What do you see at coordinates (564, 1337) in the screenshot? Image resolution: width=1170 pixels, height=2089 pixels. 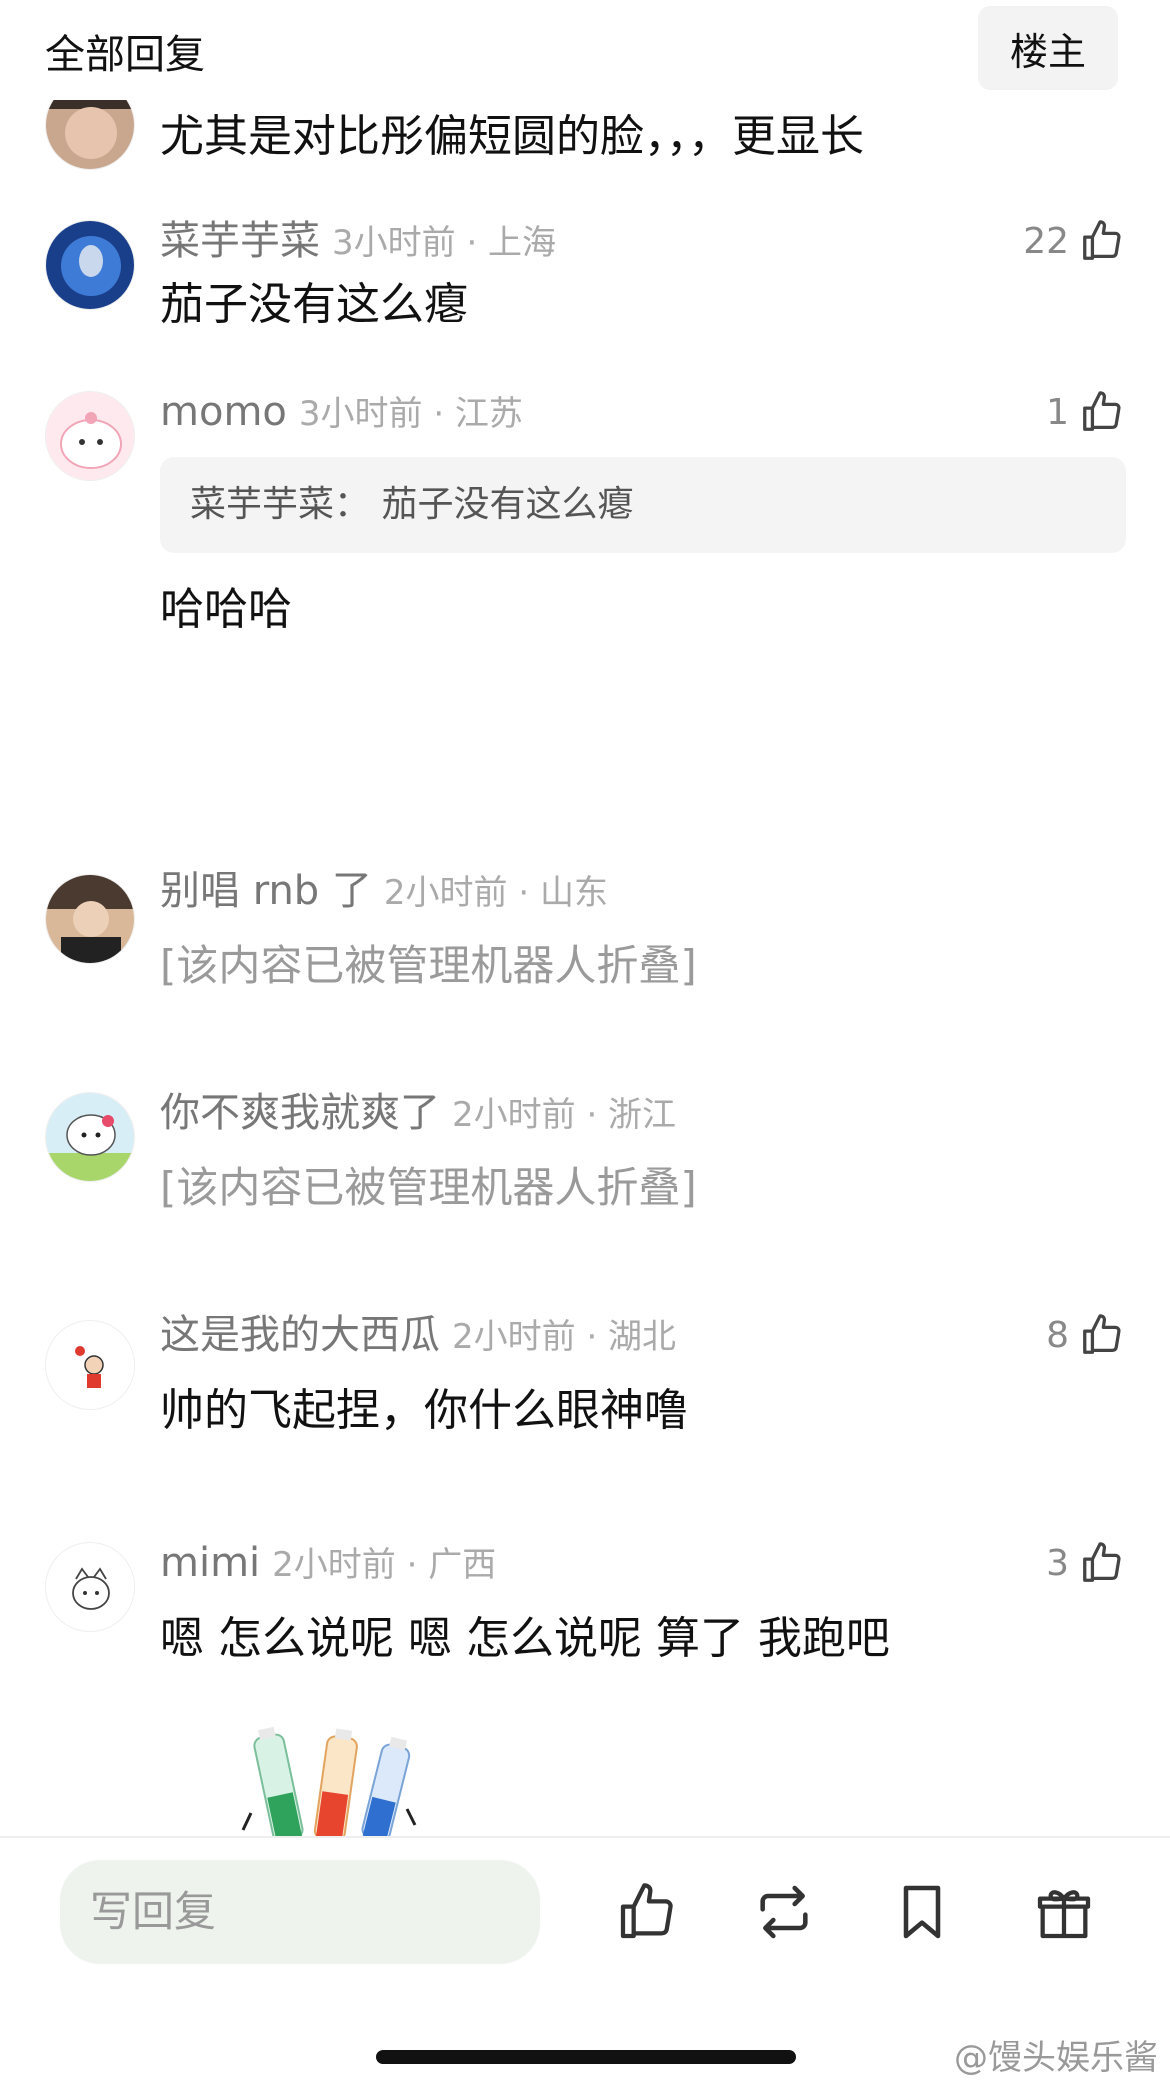 I see `timestamp-location: 2小时前 · 湖北` at bounding box center [564, 1337].